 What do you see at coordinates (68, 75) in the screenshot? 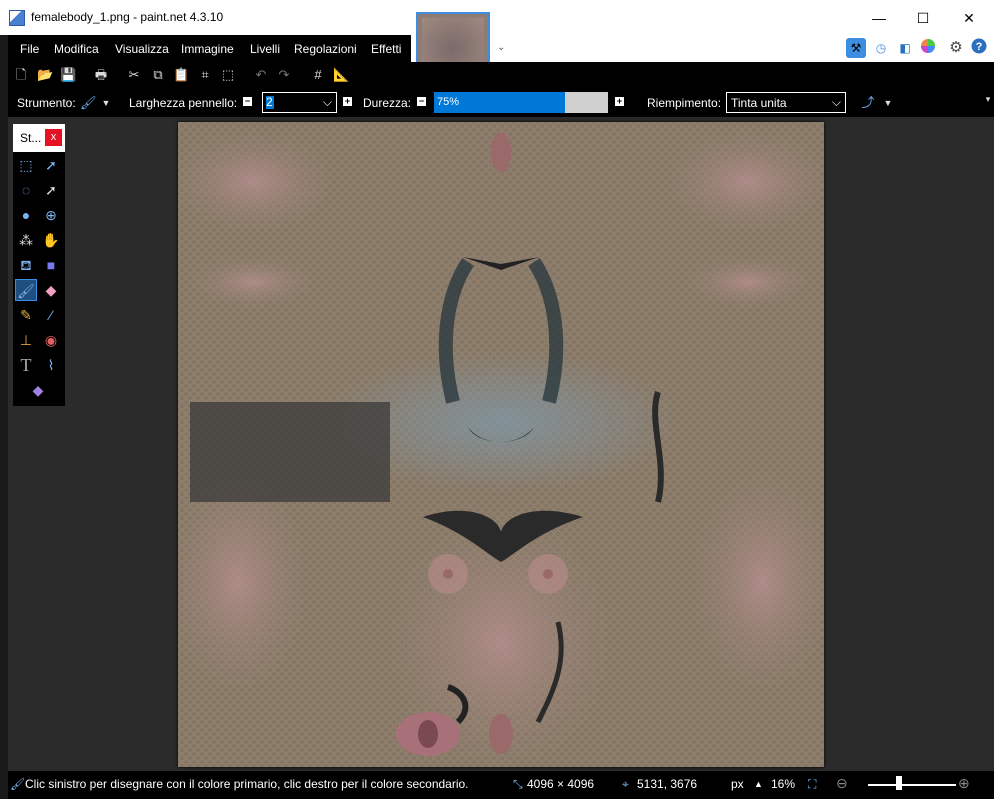
I see `save-icon: 💾` at bounding box center [68, 75].